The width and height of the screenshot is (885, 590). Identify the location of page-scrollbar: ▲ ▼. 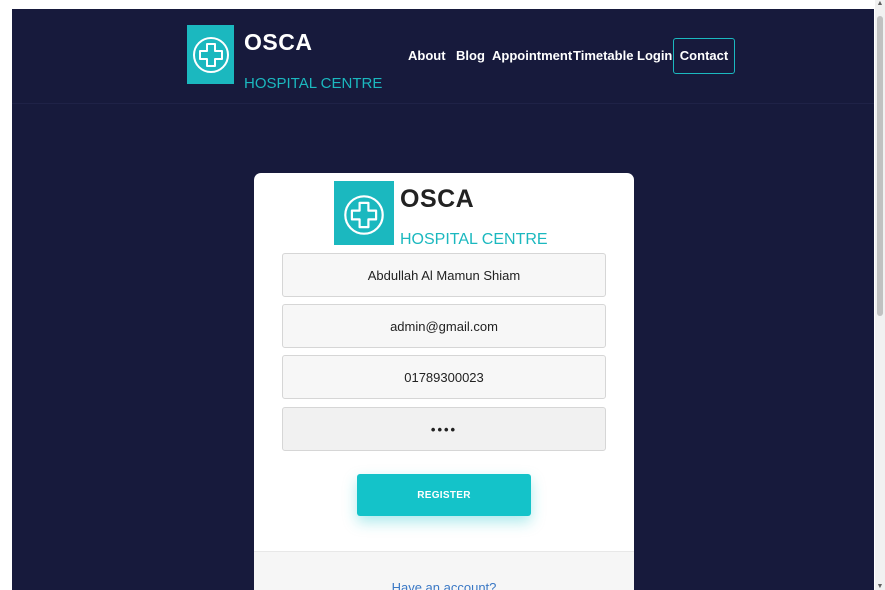
(880, 295).